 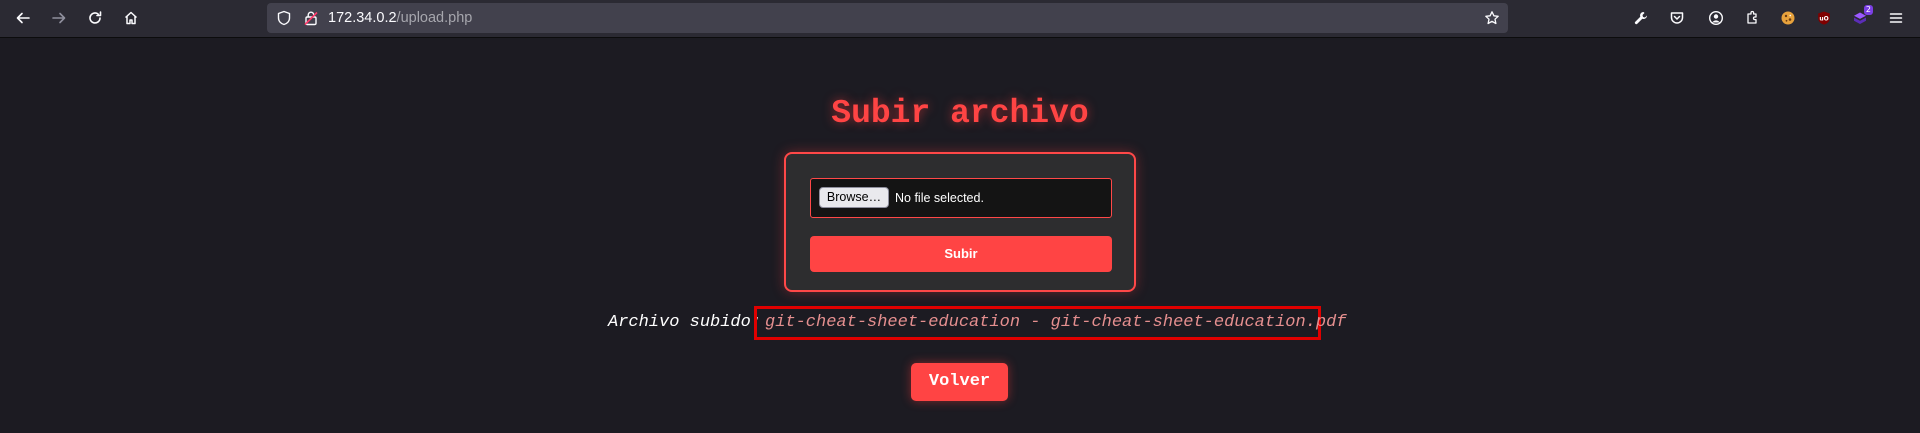 I want to click on wrench-icon, so click(x=1641, y=18).